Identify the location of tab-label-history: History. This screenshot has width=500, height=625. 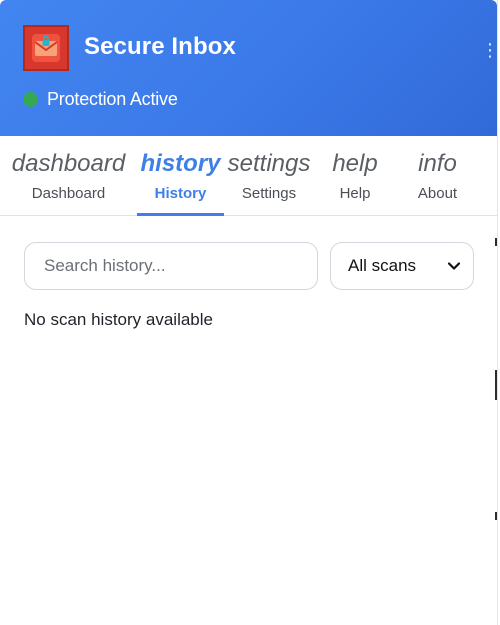
(180, 193).